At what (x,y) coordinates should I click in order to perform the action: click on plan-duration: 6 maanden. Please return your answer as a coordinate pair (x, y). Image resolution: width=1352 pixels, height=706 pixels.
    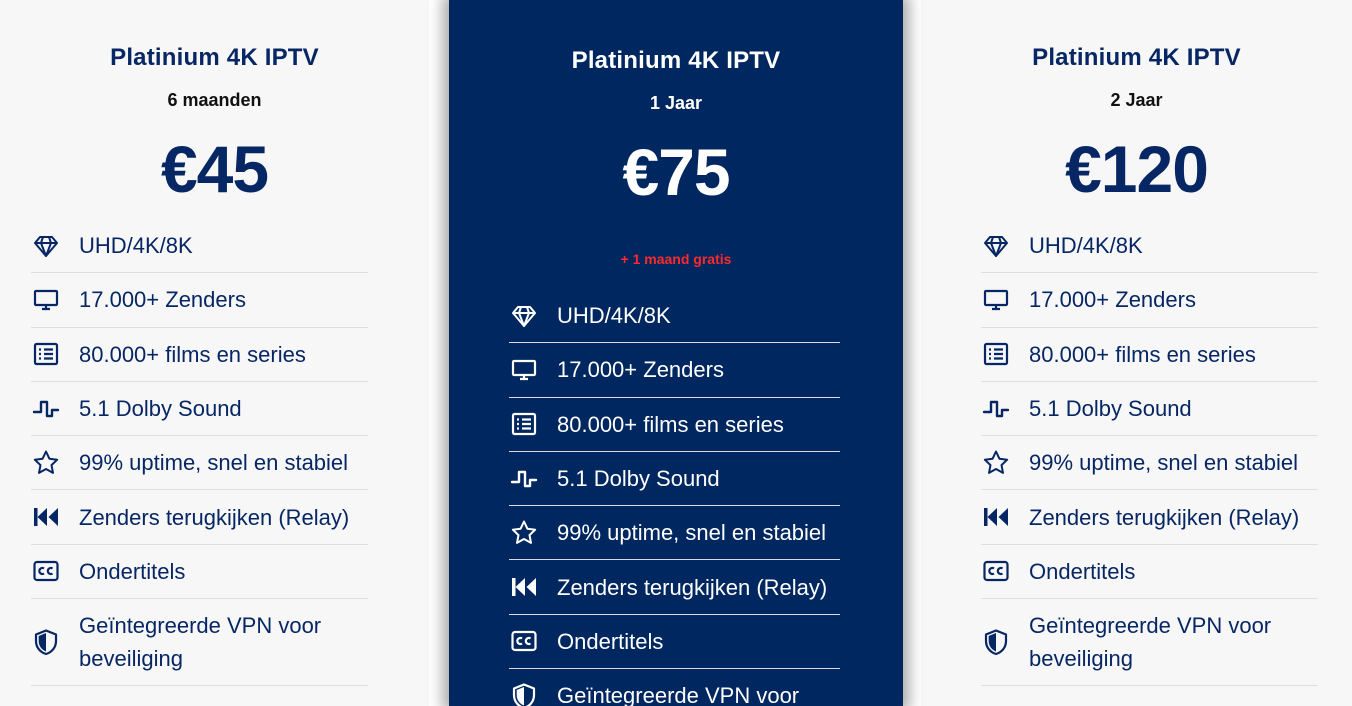
    Looking at the image, I should click on (214, 100).